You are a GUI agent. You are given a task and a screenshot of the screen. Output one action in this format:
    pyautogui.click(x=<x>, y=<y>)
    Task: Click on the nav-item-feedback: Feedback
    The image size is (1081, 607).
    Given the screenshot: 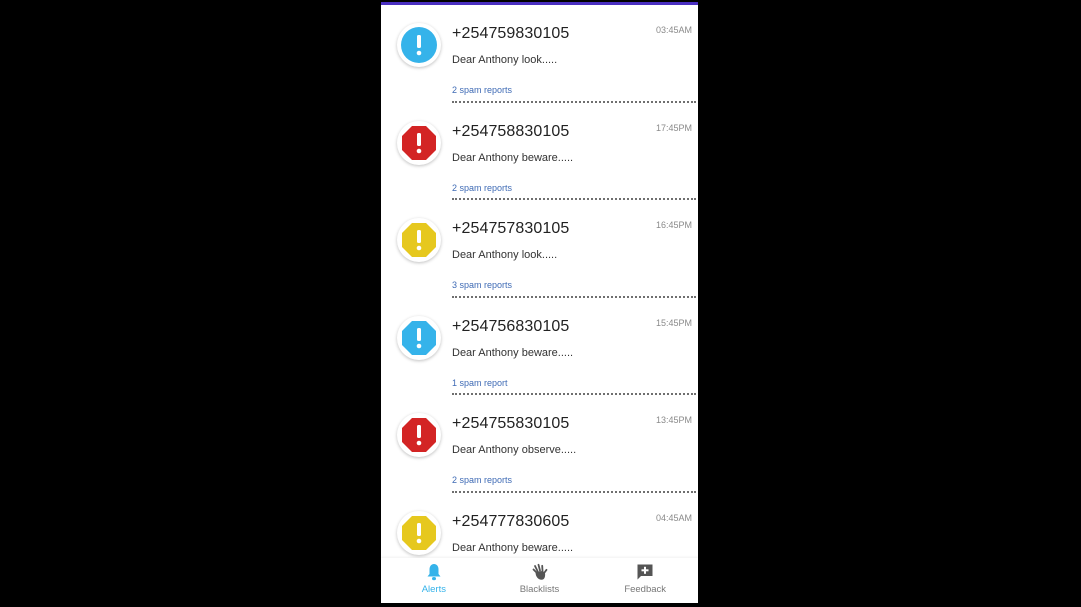 What is the action you would take?
    pyautogui.click(x=645, y=580)
    